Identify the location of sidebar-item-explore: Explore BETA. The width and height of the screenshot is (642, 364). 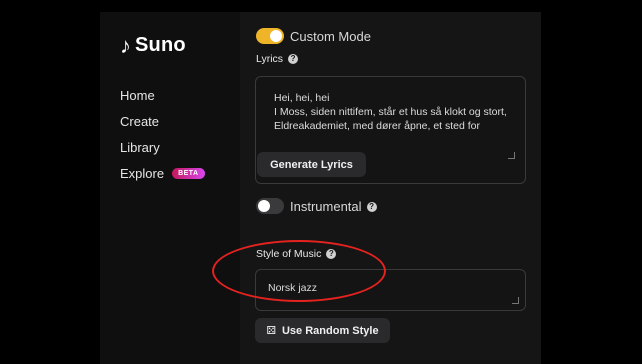
(162, 173).